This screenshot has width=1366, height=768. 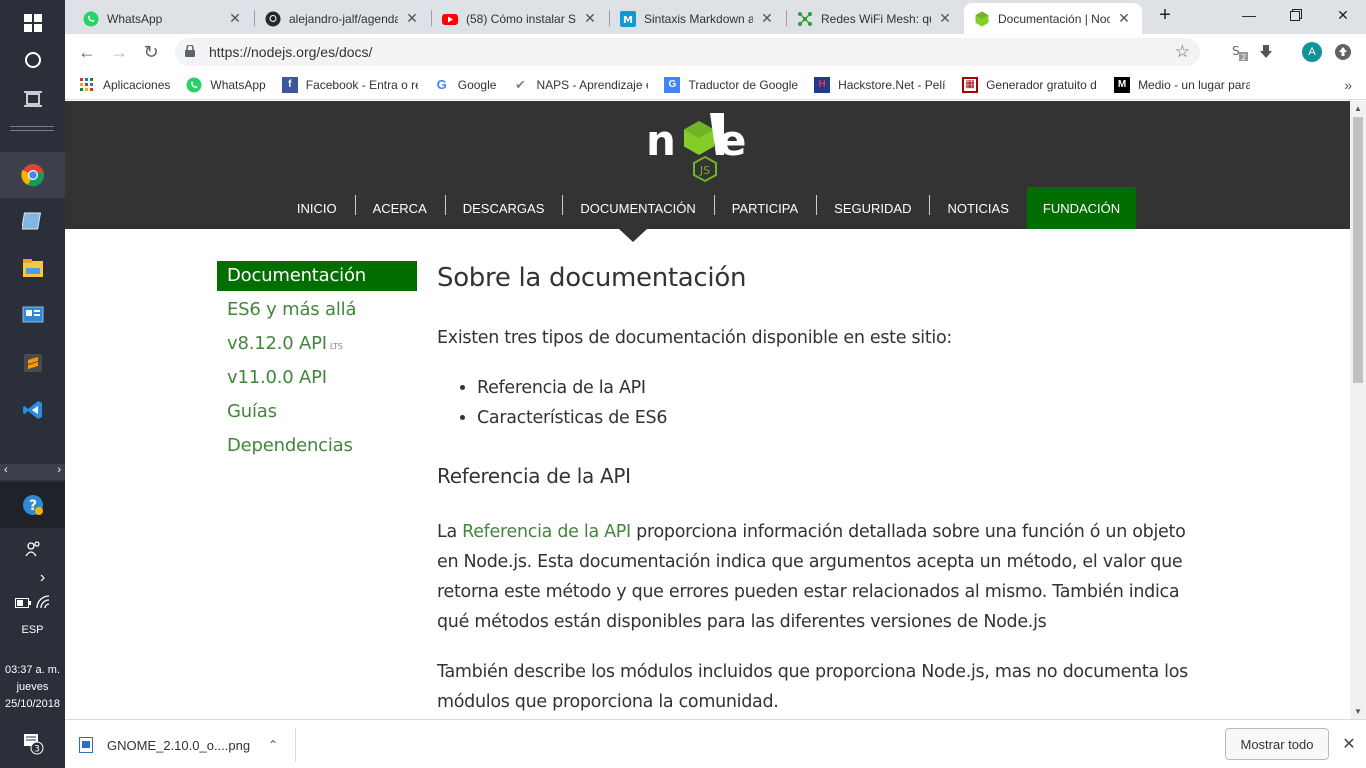 What do you see at coordinates (317, 310) in the screenshot?
I see `sidebar-item-es6: ES6 y más allá` at bounding box center [317, 310].